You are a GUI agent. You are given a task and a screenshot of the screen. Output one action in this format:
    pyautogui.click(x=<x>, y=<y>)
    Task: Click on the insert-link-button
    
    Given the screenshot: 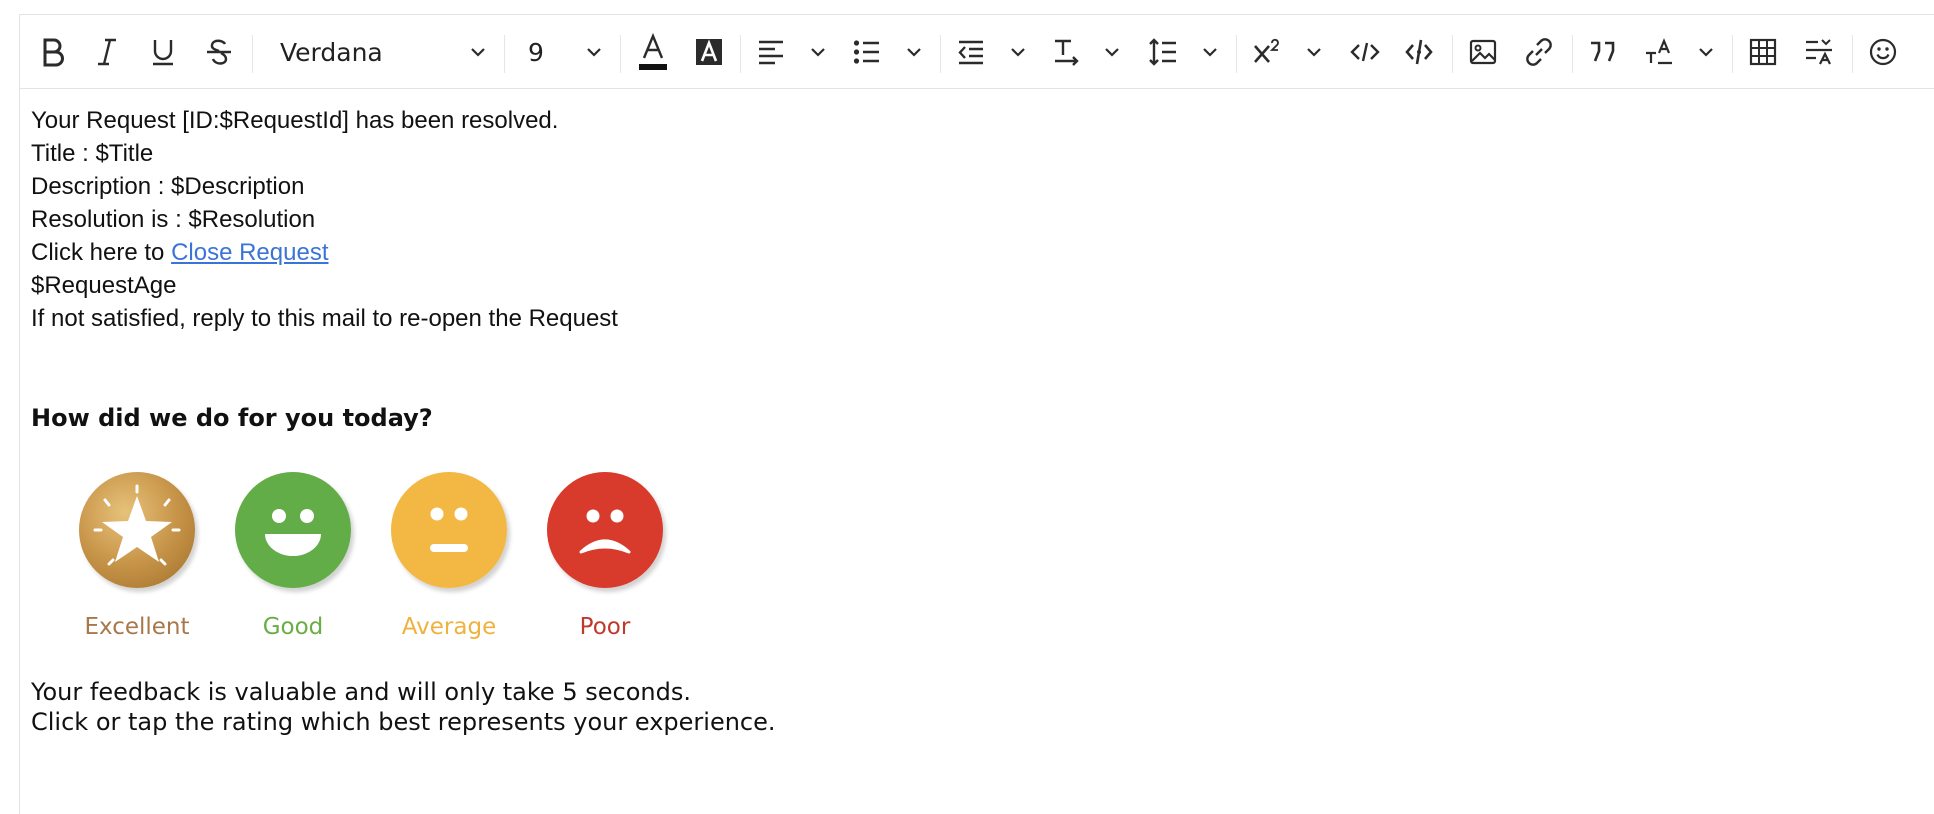 What is the action you would take?
    pyautogui.click(x=1539, y=52)
    